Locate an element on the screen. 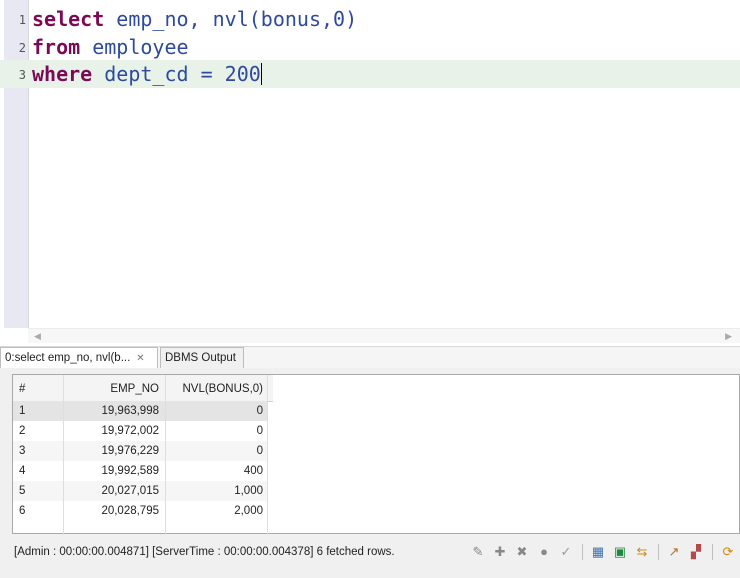 The width and height of the screenshot is (740, 578). line-number: 3 is located at coordinates (22, 75).